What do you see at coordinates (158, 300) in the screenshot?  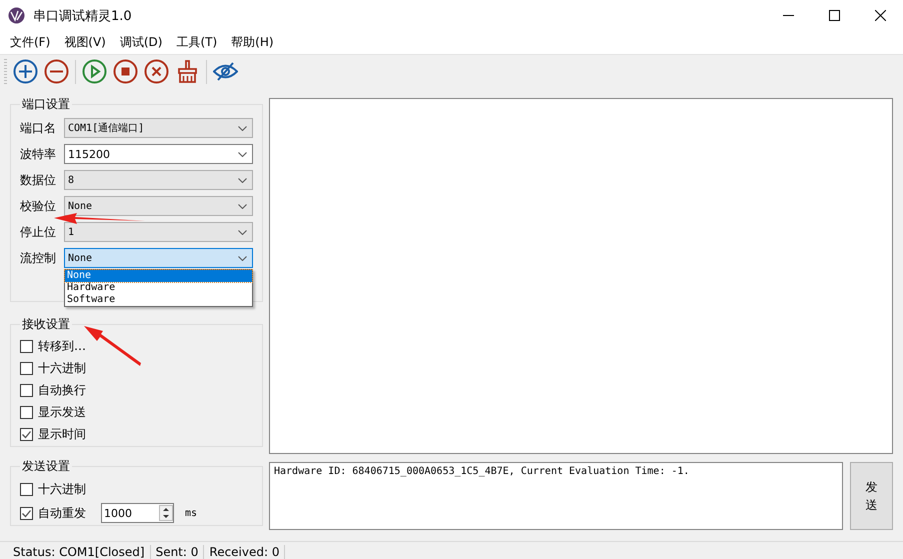 I see `dropdown-option: Software` at bounding box center [158, 300].